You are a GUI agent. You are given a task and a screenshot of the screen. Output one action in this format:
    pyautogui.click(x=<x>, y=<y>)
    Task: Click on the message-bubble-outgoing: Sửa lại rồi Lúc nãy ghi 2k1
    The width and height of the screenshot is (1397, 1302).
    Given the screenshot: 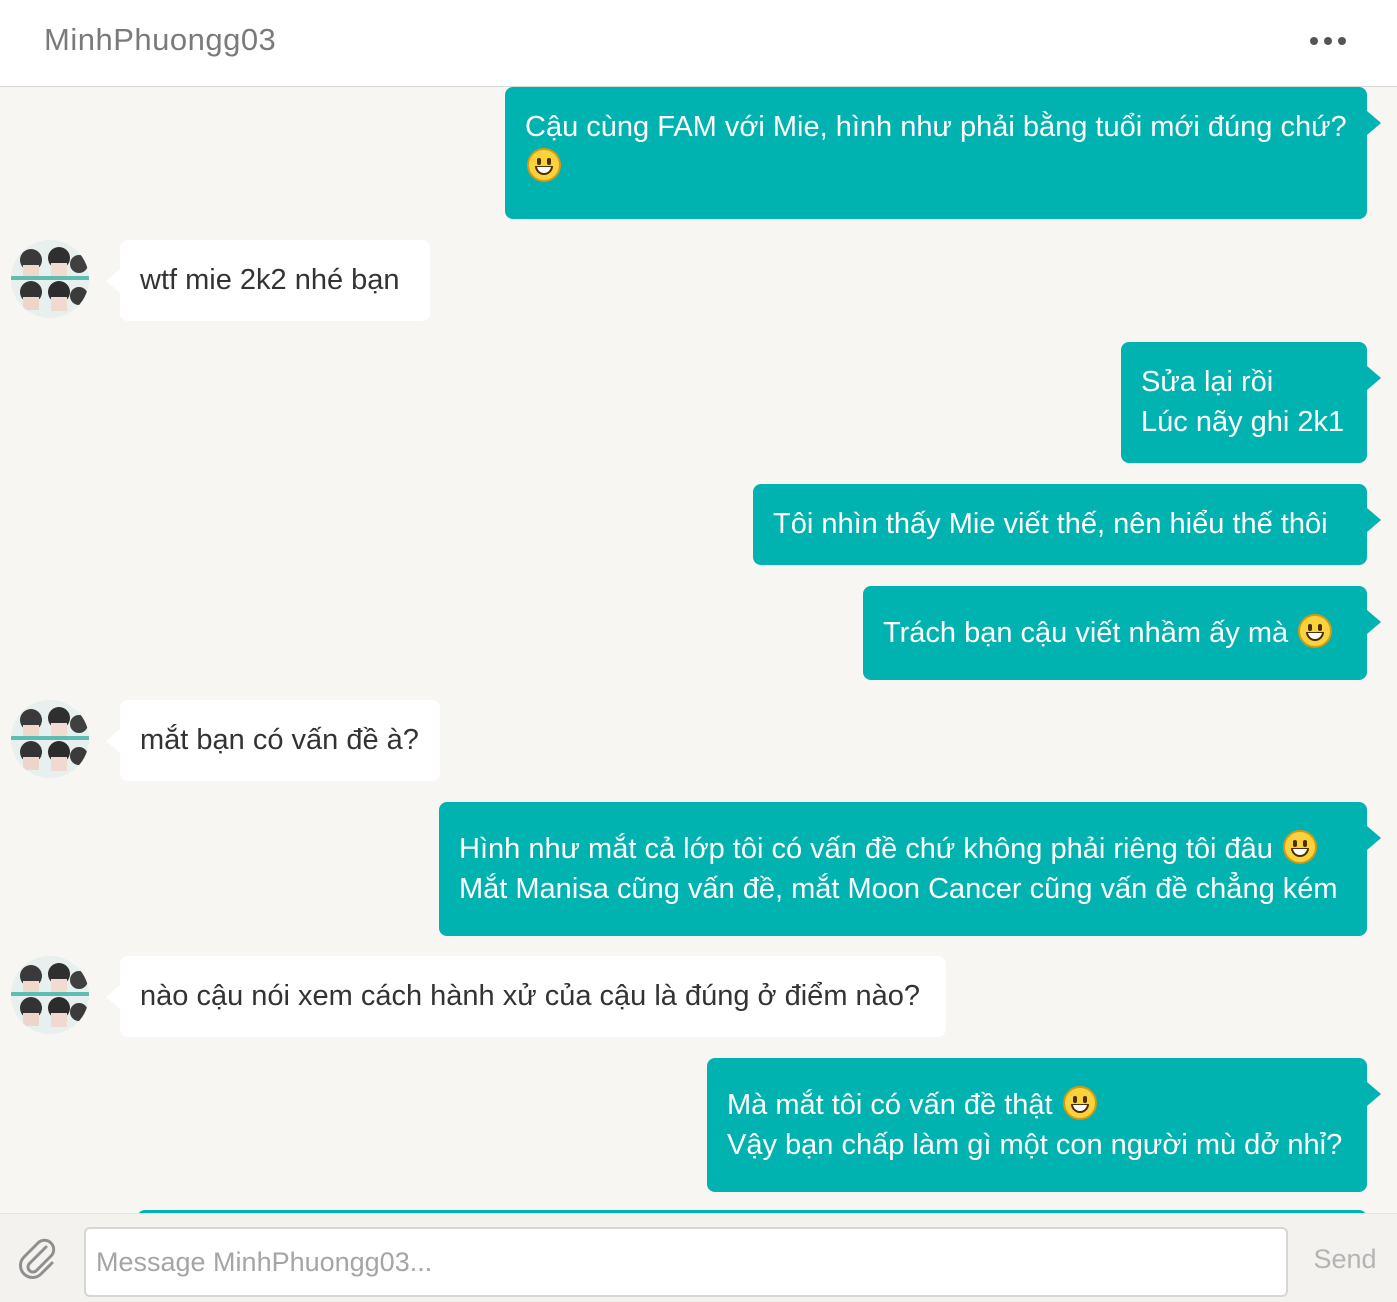 What is the action you would take?
    pyautogui.click(x=1251, y=402)
    